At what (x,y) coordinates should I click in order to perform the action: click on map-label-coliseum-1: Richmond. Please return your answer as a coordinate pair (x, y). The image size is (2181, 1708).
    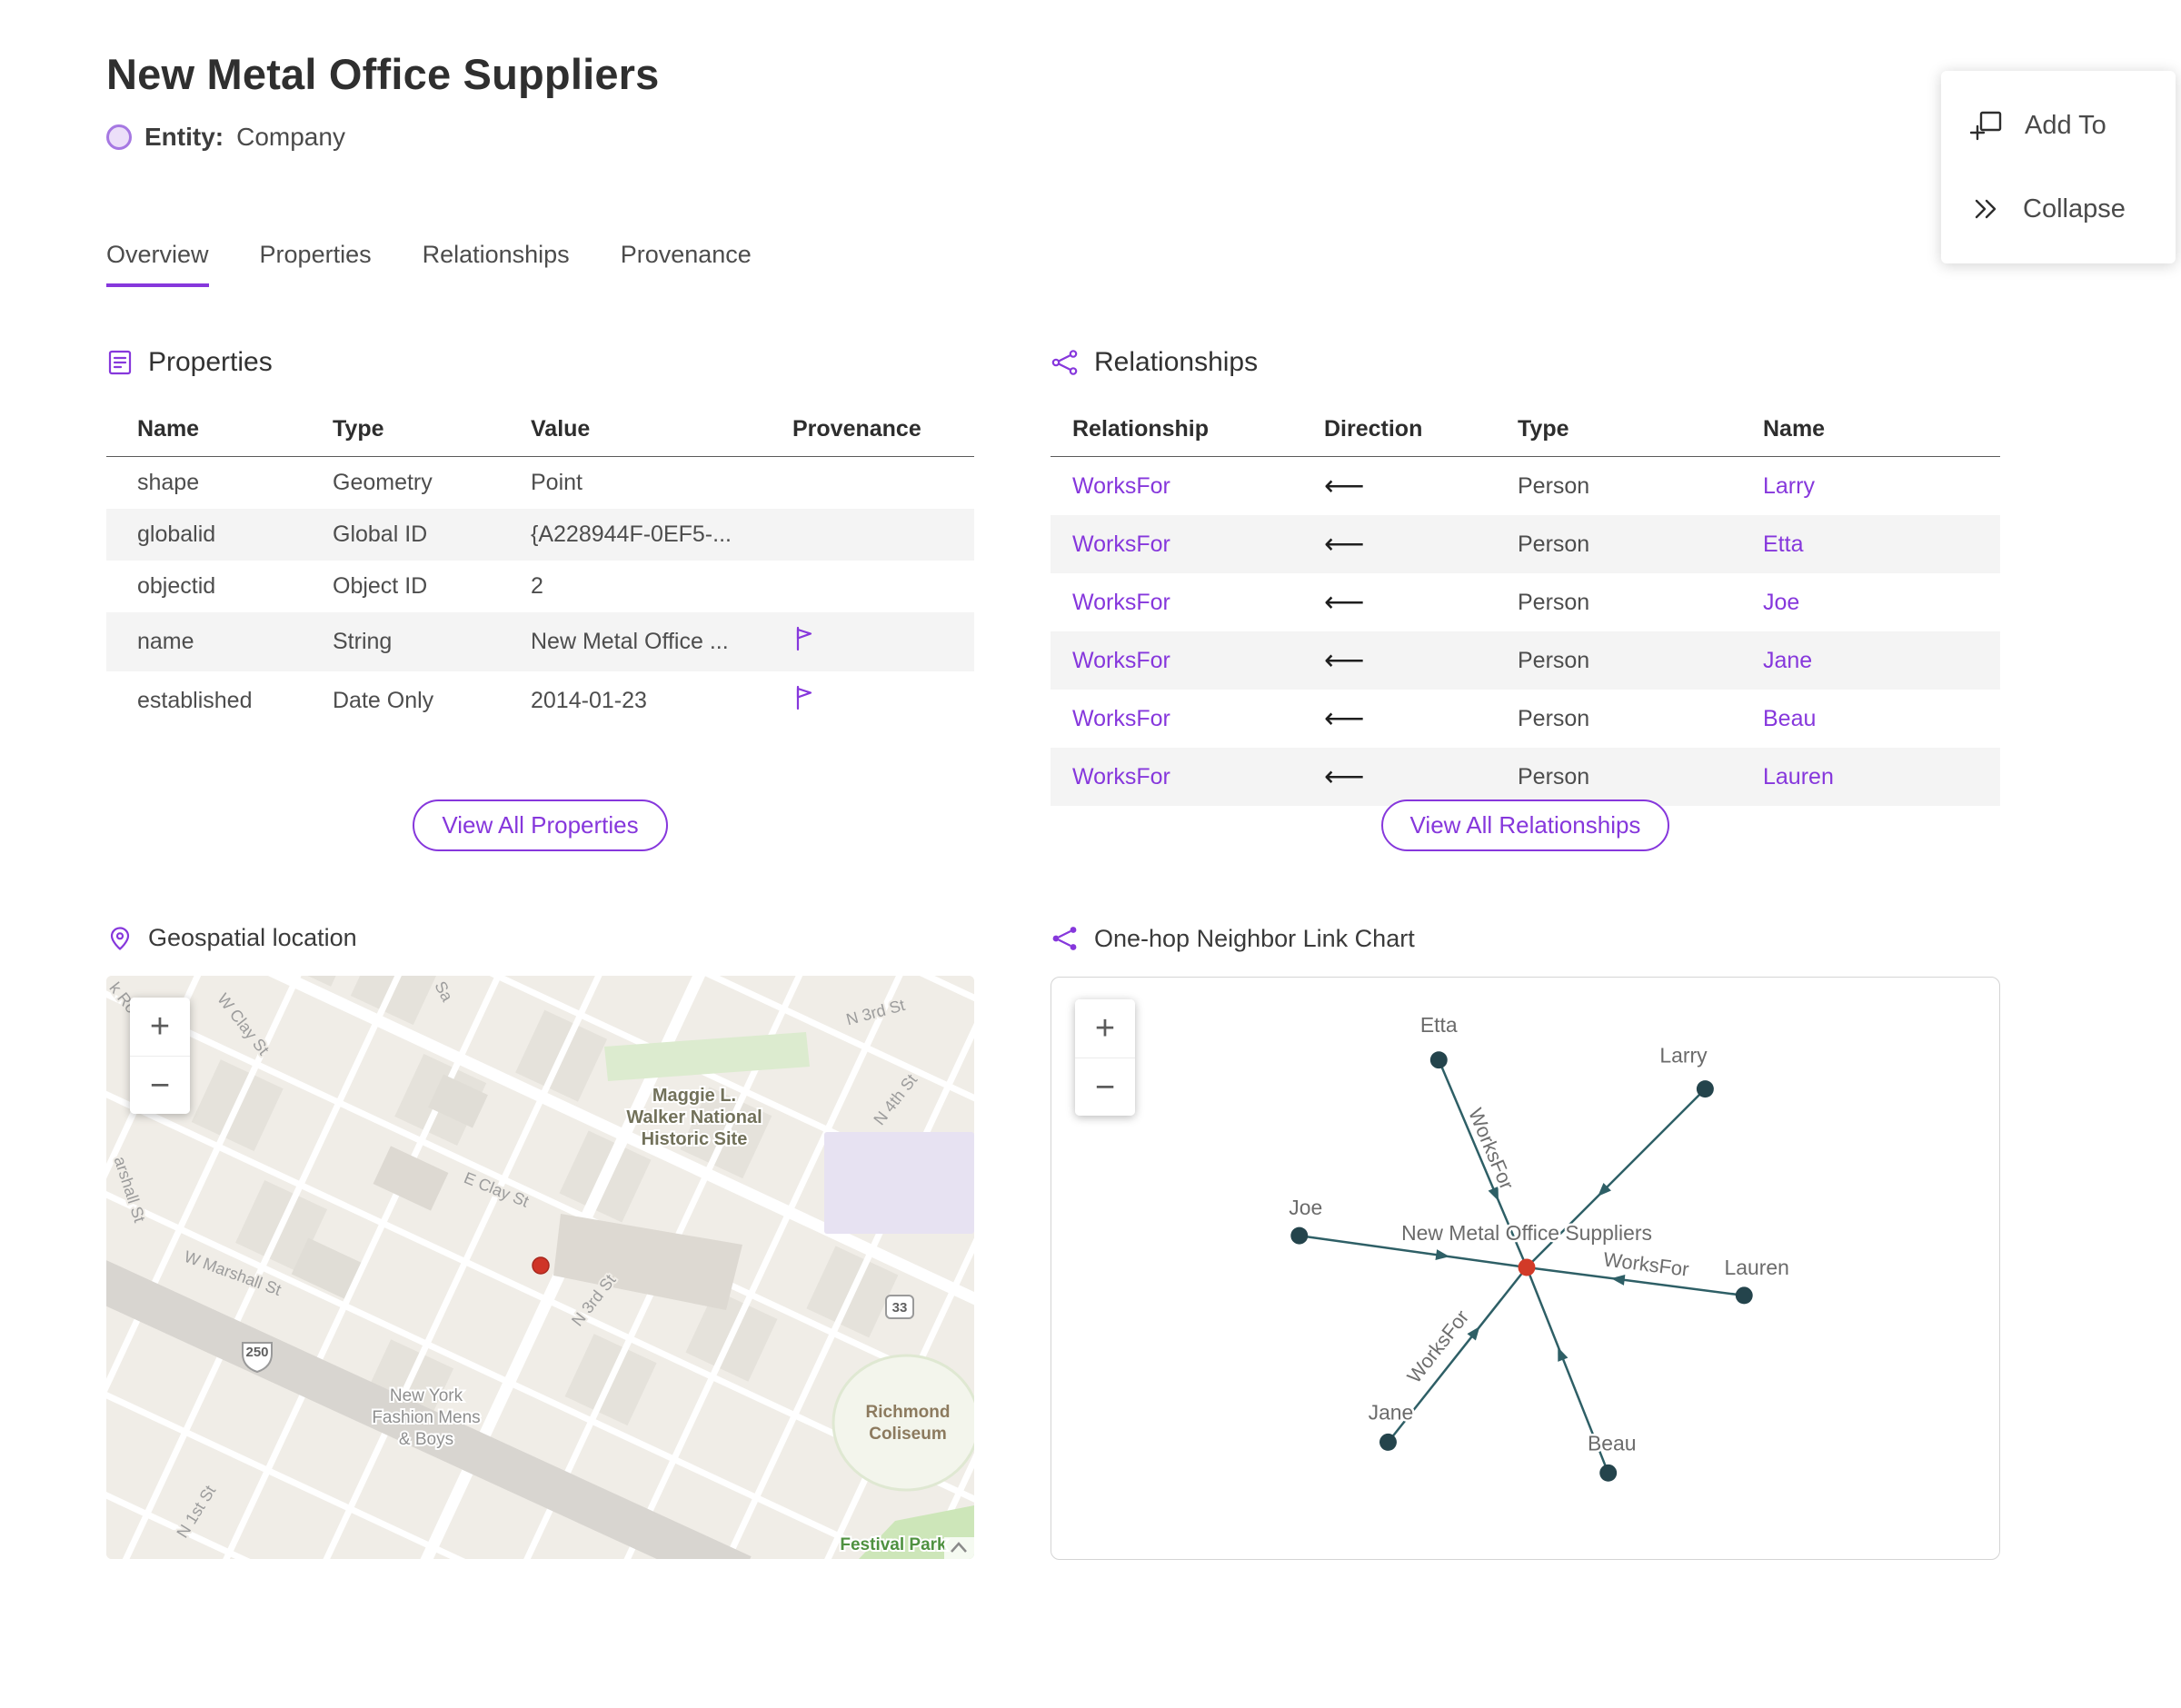
    Looking at the image, I should click on (908, 1412).